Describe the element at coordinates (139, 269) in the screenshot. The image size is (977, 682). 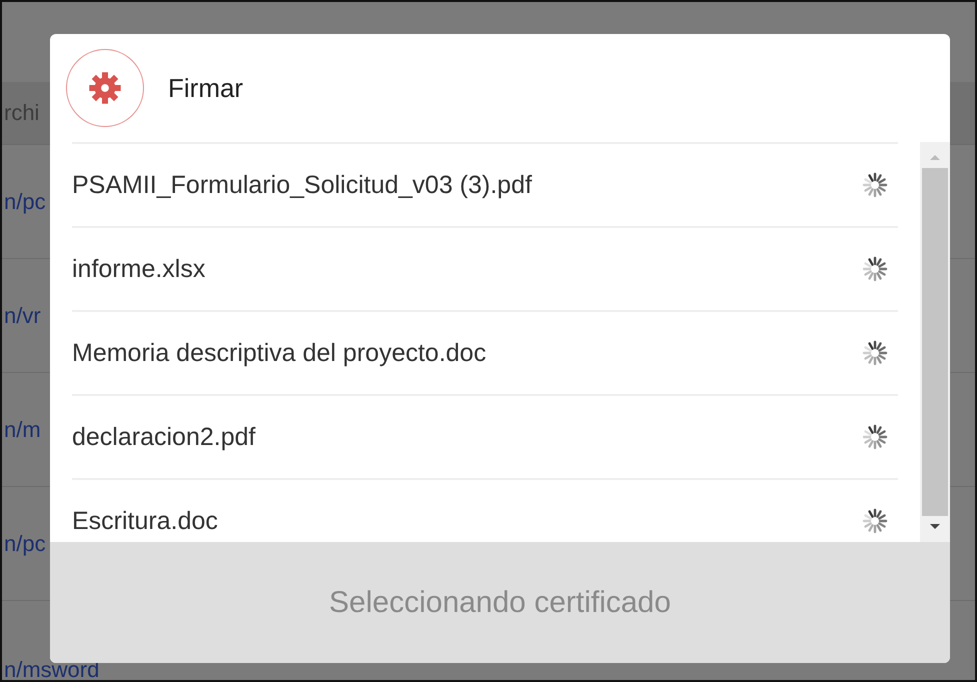
I see `file-name: informe.xlsx` at that location.